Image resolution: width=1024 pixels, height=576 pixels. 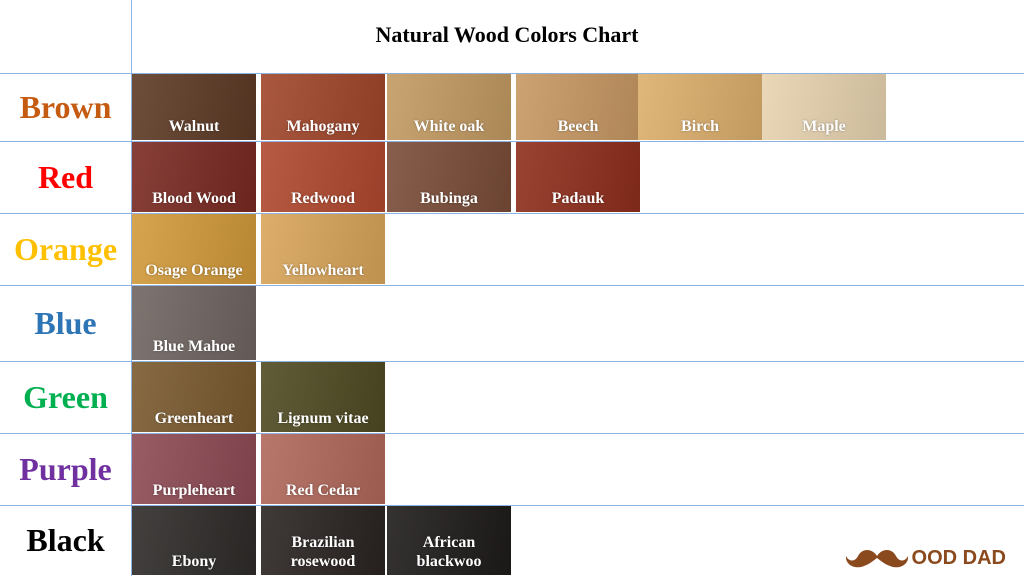 I want to click on wood-name-label: Osage Orange, so click(x=194, y=270).